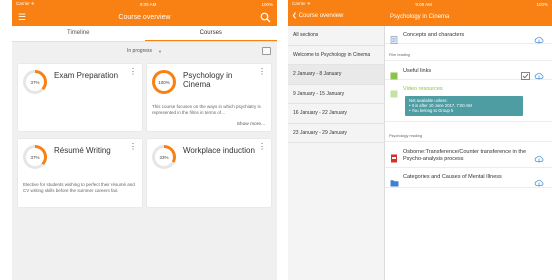 Image resolution: width=552 pixels, height=280 pixels. I want to click on sidebar-item-week-2: 9 January - 15 January, so click(336, 94).